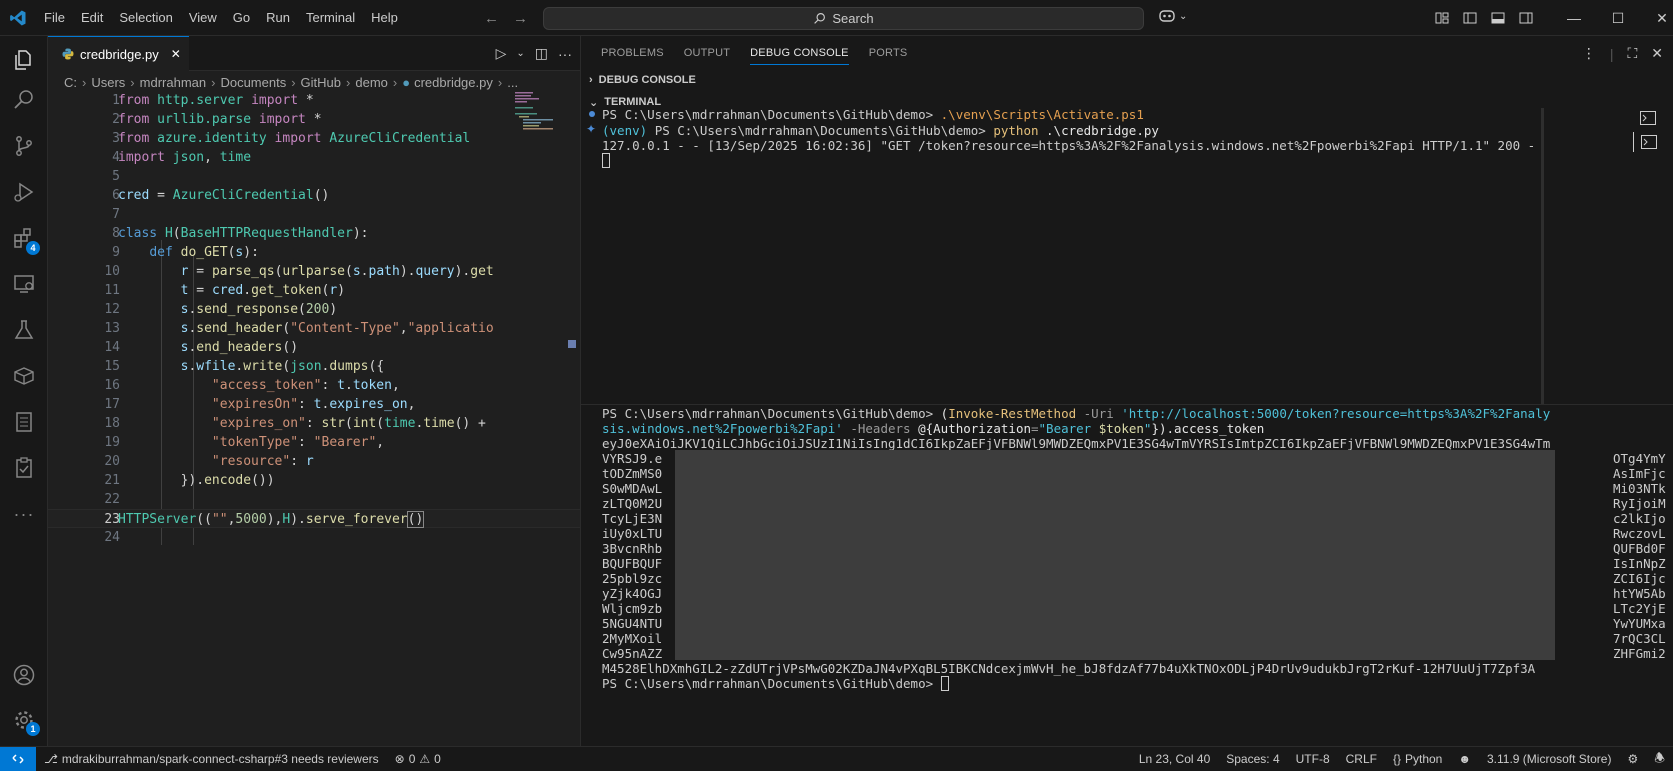  Describe the element at coordinates (1417, 759) in the screenshot. I see `language-mode: {} Python` at that location.